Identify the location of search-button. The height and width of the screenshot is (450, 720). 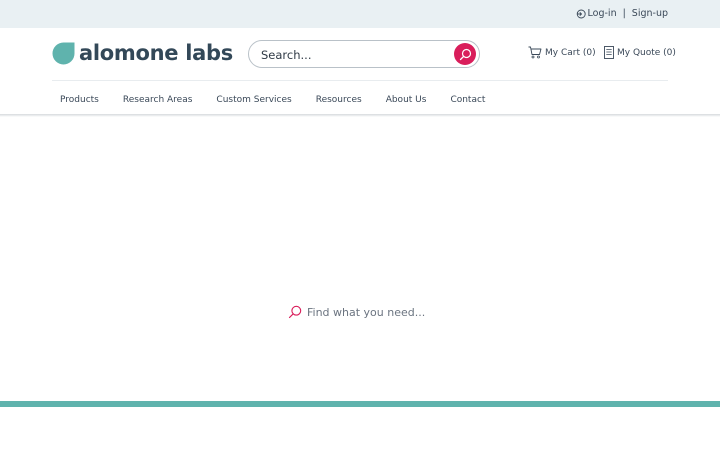
(465, 54).